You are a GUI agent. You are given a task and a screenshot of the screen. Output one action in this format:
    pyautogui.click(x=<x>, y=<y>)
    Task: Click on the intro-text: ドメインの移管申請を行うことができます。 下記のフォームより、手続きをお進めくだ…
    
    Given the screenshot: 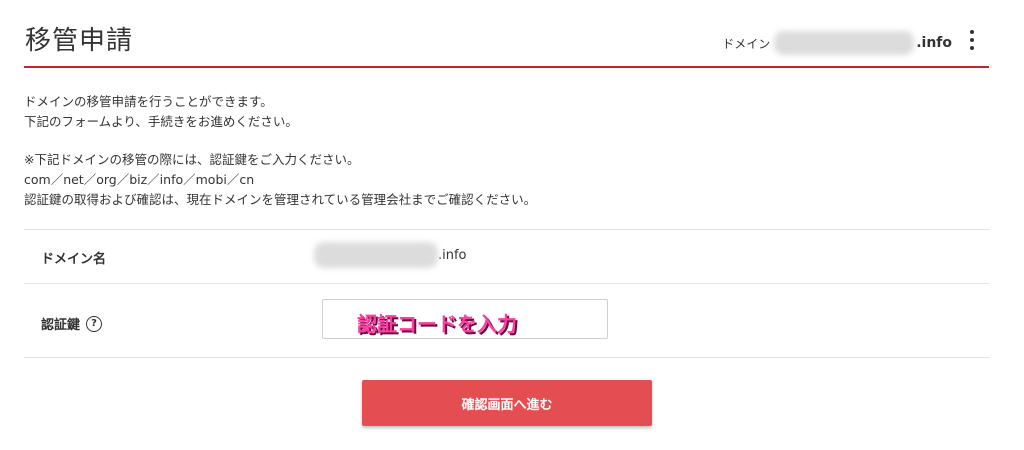 What is the action you would take?
    pyautogui.click(x=161, y=112)
    